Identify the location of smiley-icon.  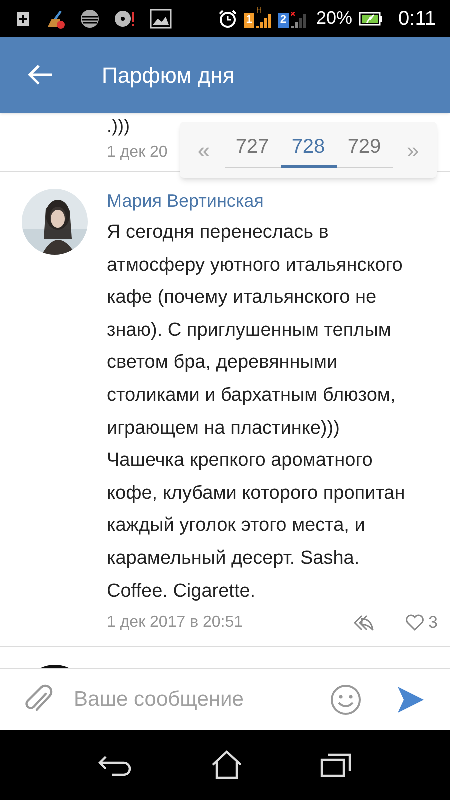
(346, 700).